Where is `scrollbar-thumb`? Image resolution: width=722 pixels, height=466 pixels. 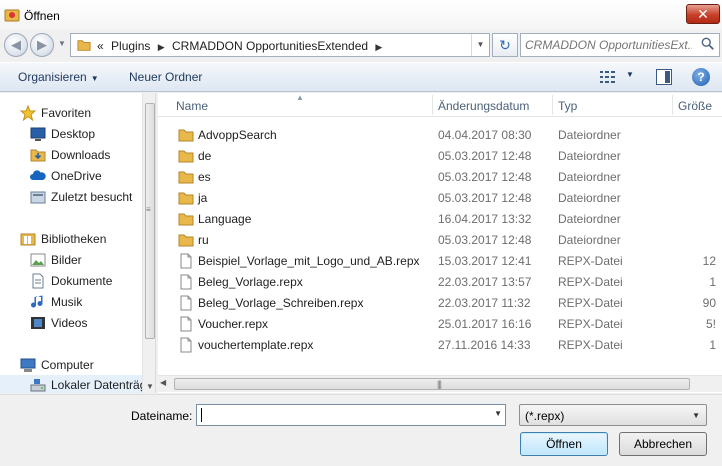
scrollbar-thumb is located at coordinates (150, 221).